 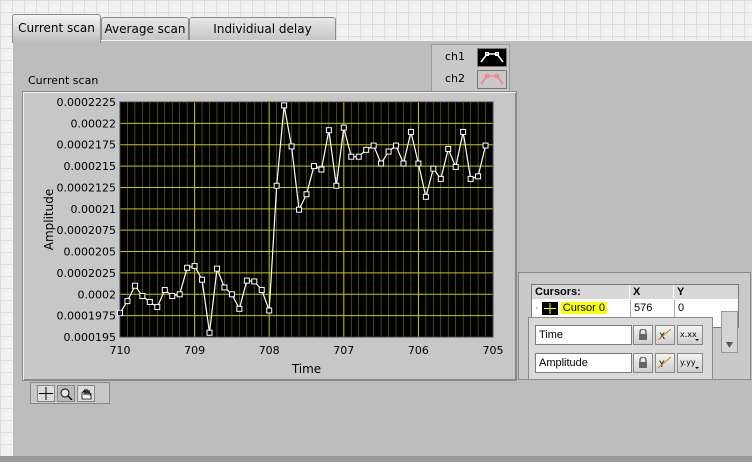 I want to click on cursor-col-y-header: Y, so click(x=706, y=292).